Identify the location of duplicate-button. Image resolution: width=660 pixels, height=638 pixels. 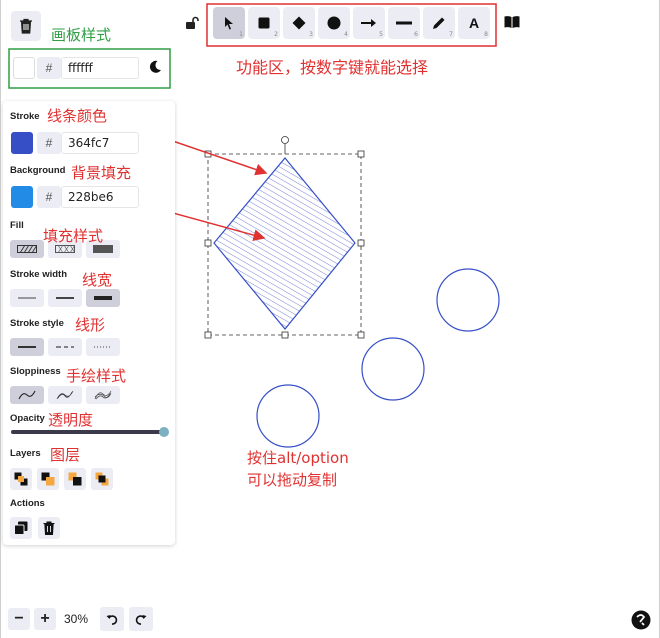
(21, 528).